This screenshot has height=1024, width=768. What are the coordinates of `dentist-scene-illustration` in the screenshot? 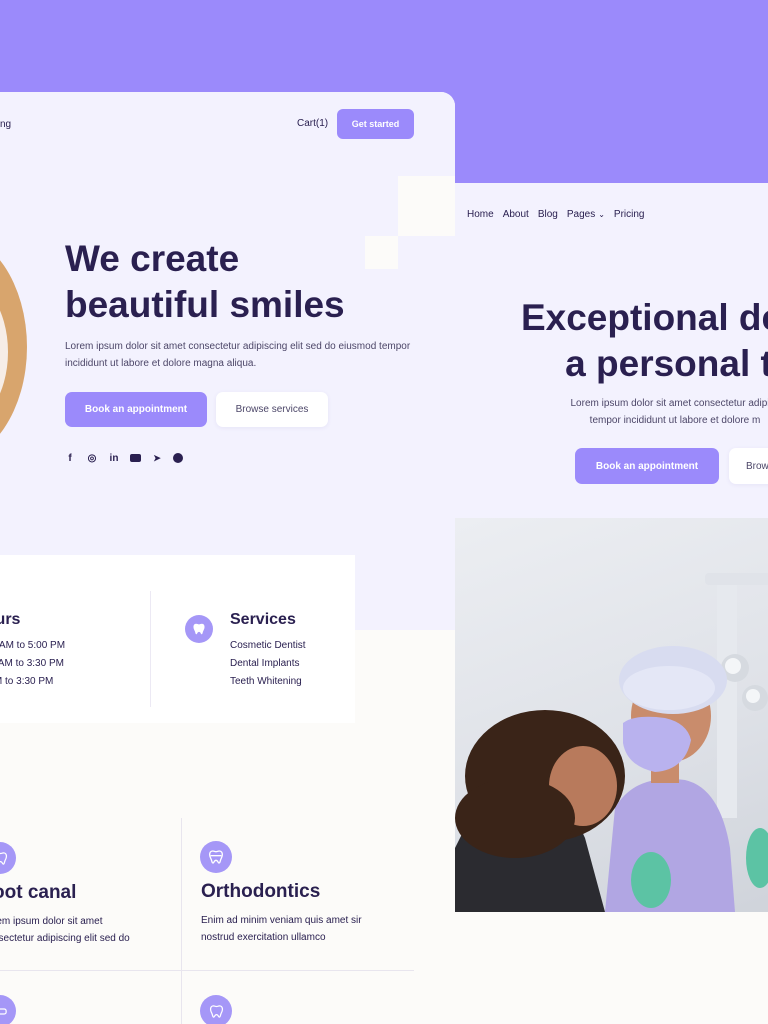 It's located at (611, 742).